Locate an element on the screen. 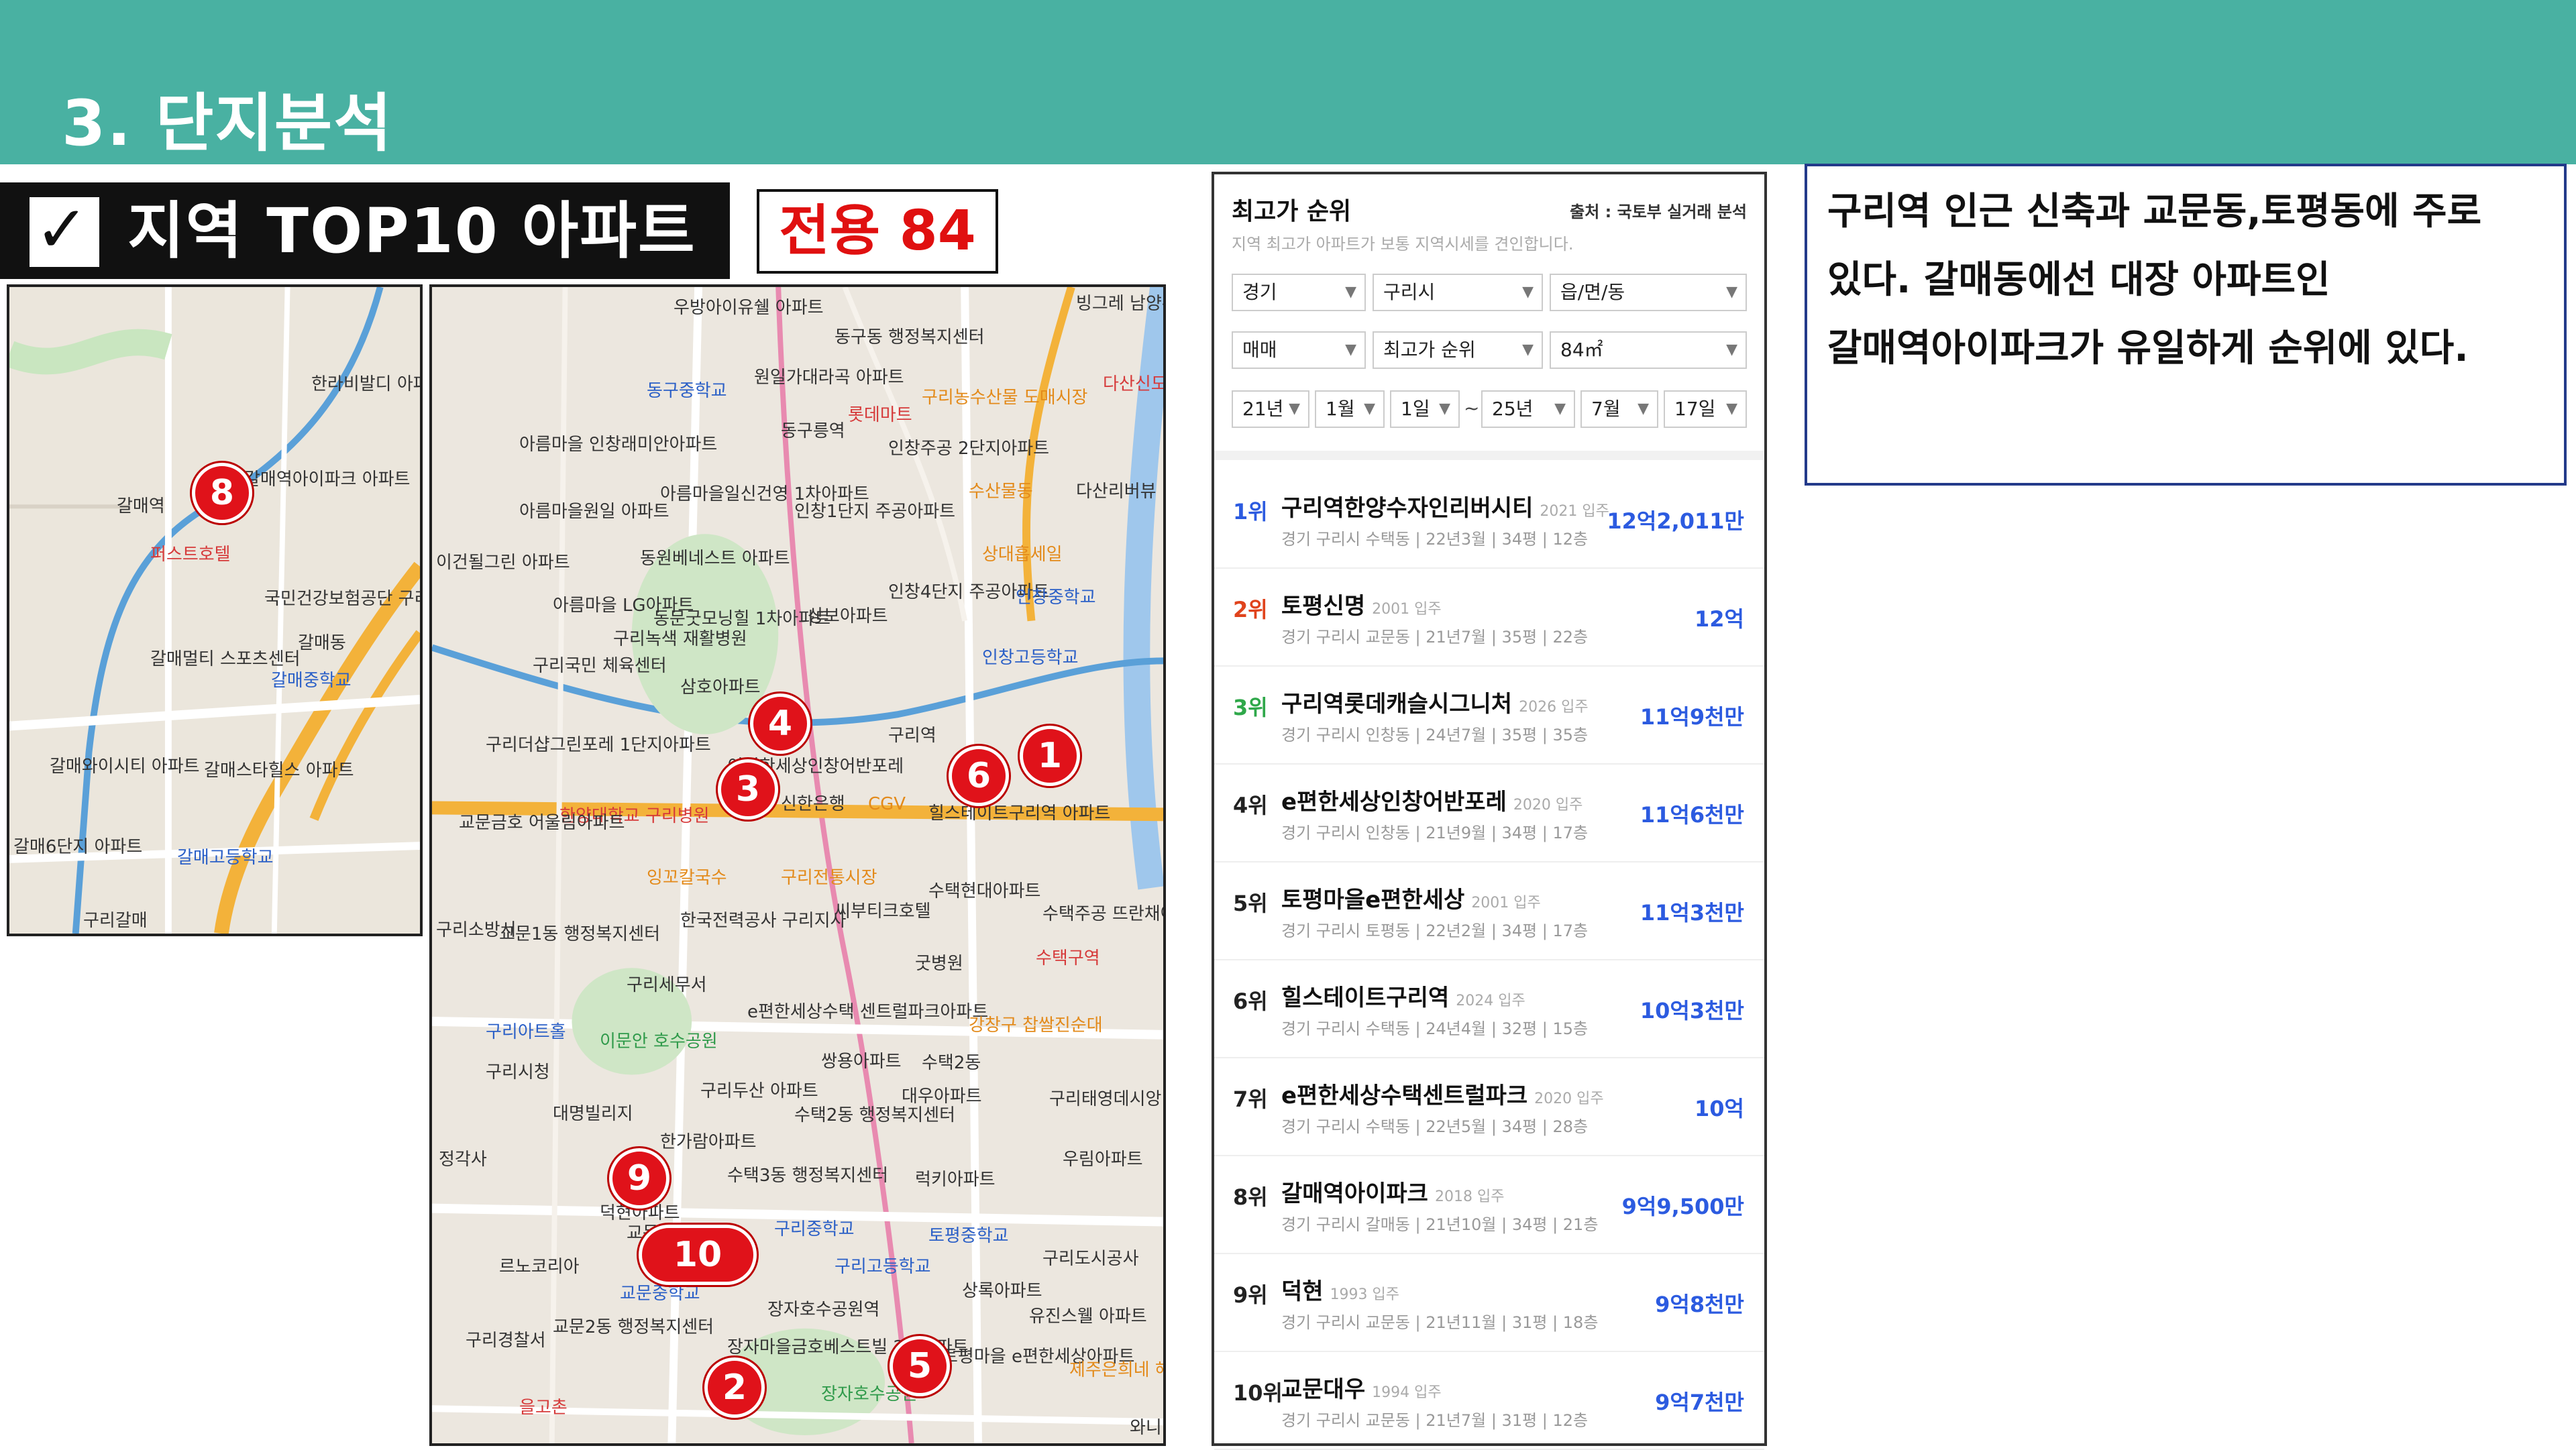  trade-type-select: 매매 ▼ is located at coordinates (1299, 350).